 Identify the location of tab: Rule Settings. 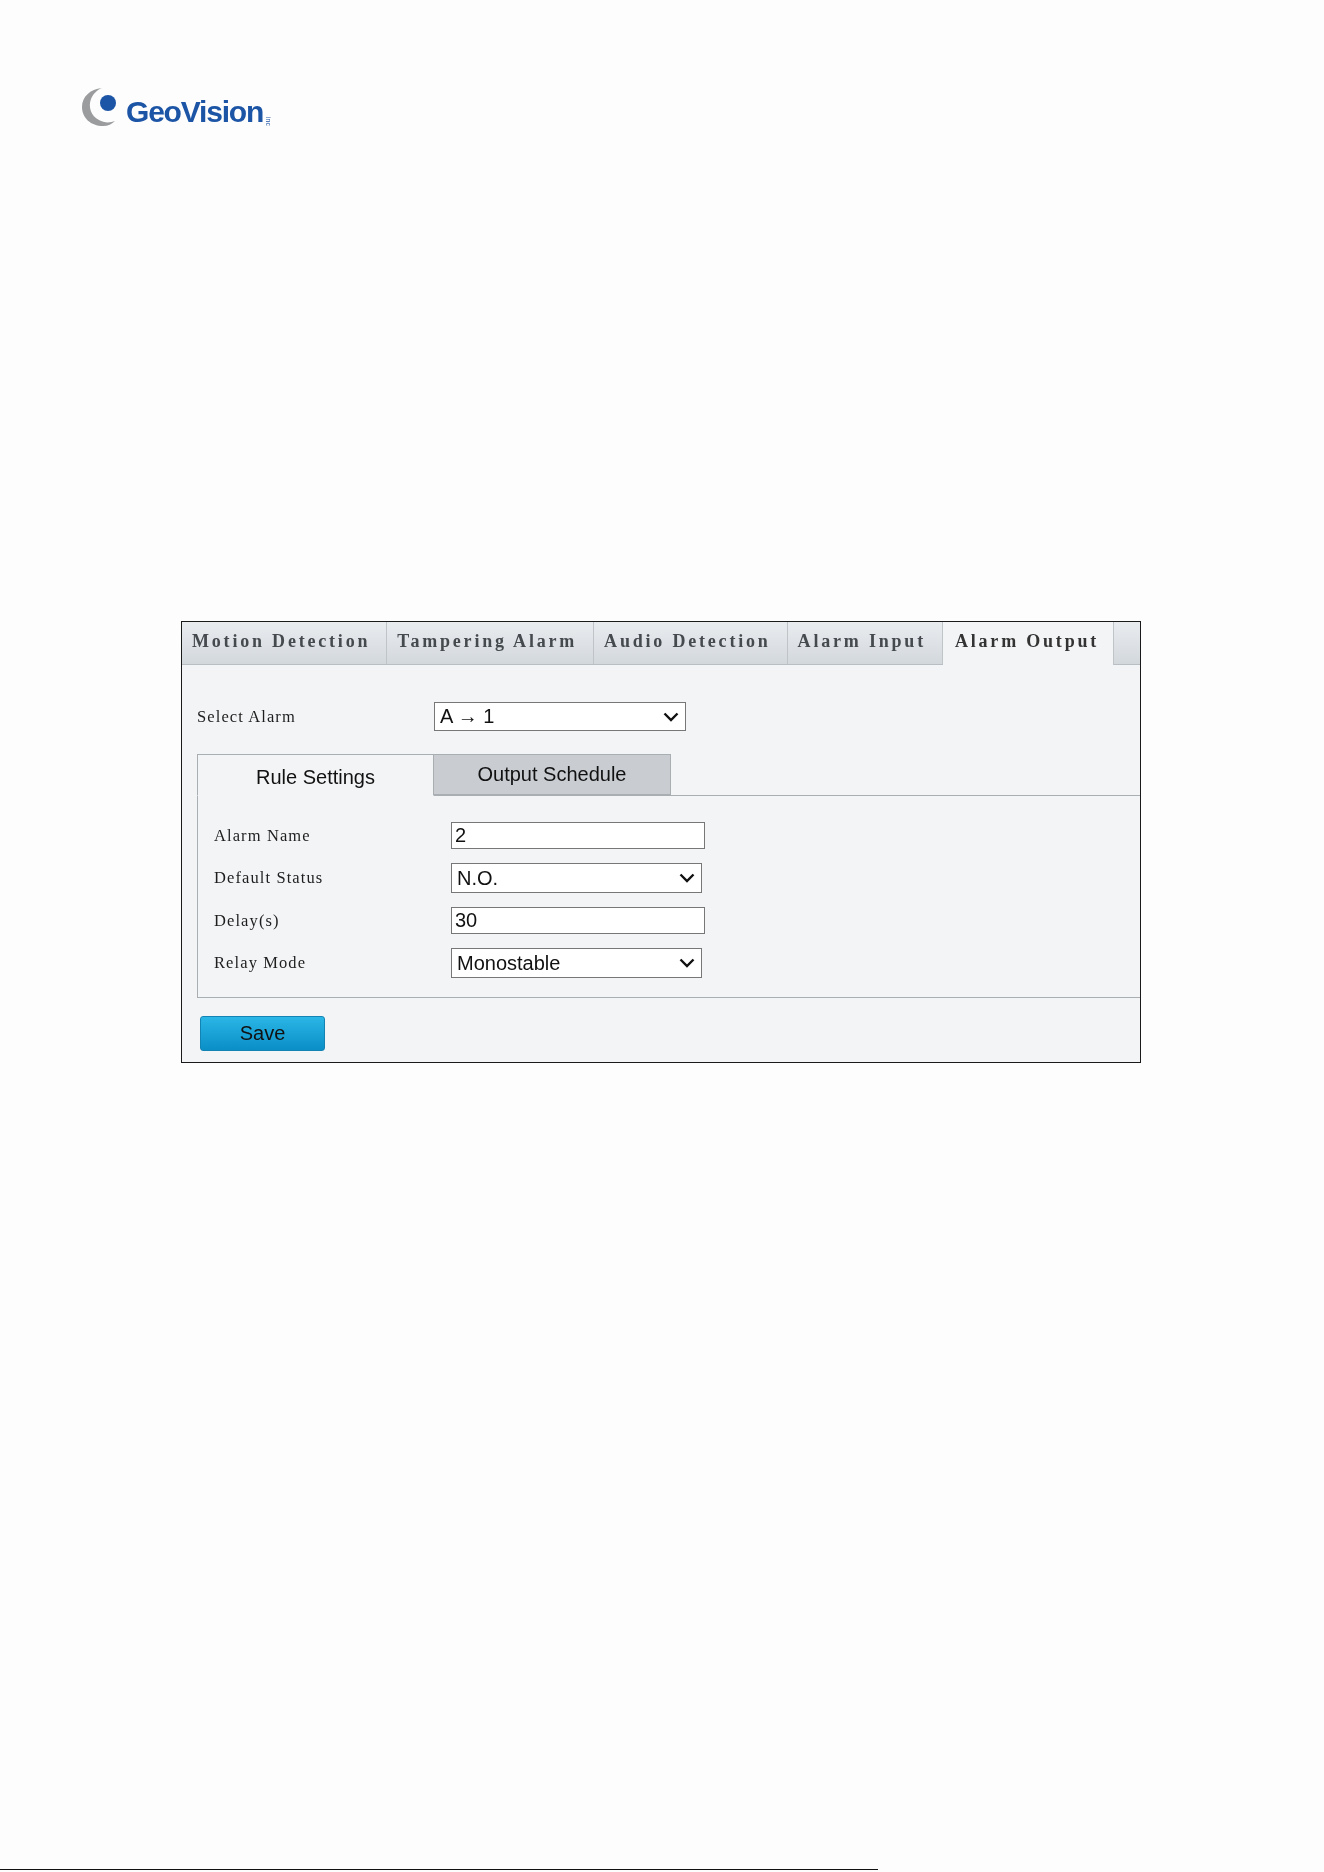
(315, 775).